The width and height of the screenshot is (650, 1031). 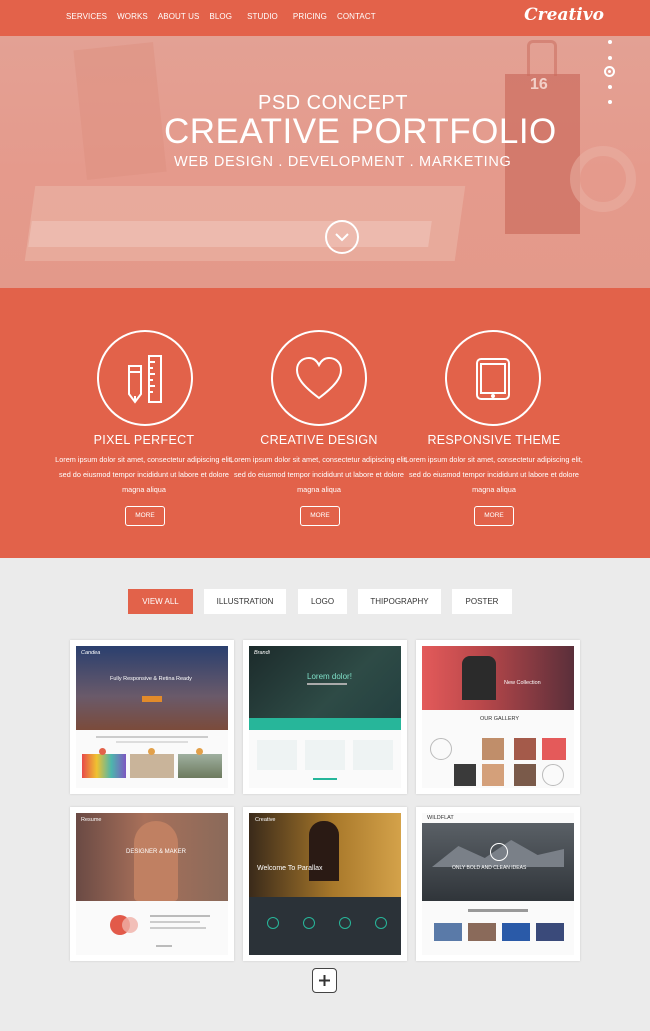 What do you see at coordinates (310, 16) in the screenshot?
I see `nav-pricing: PRICING` at bounding box center [310, 16].